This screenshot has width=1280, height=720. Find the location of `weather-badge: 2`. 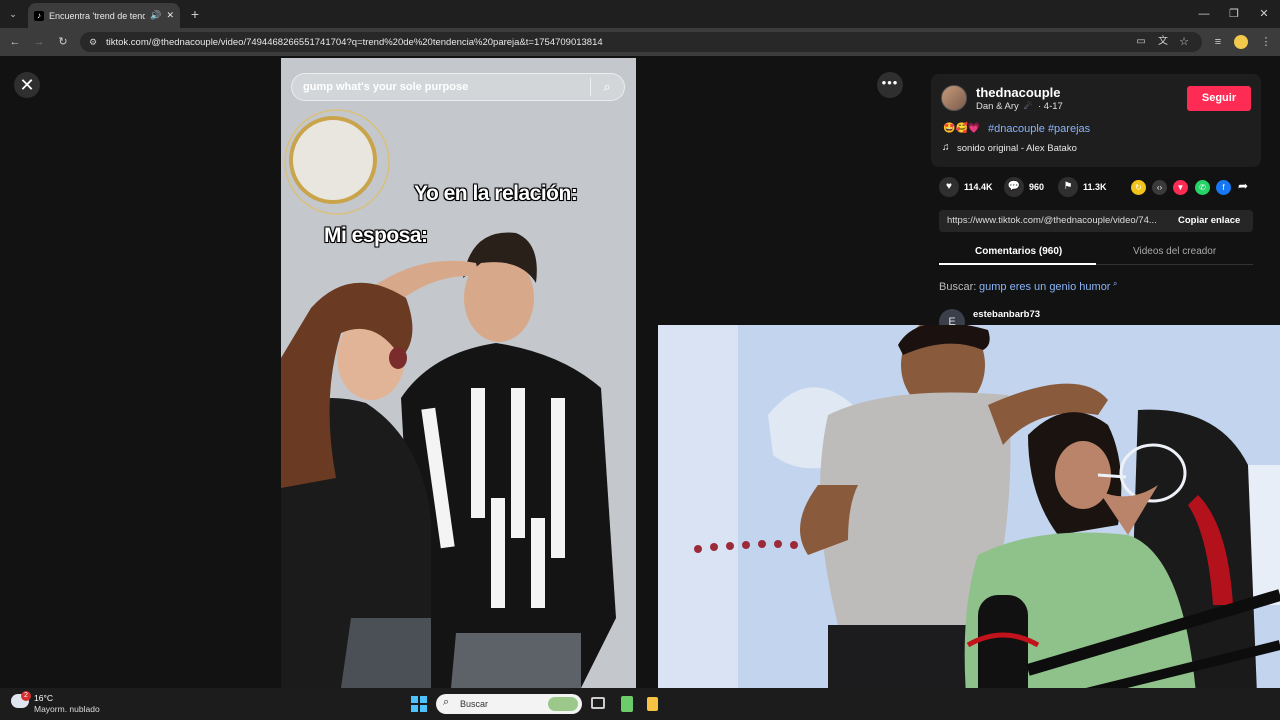

weather-badge: 2 is located at coordinates (26, 696).